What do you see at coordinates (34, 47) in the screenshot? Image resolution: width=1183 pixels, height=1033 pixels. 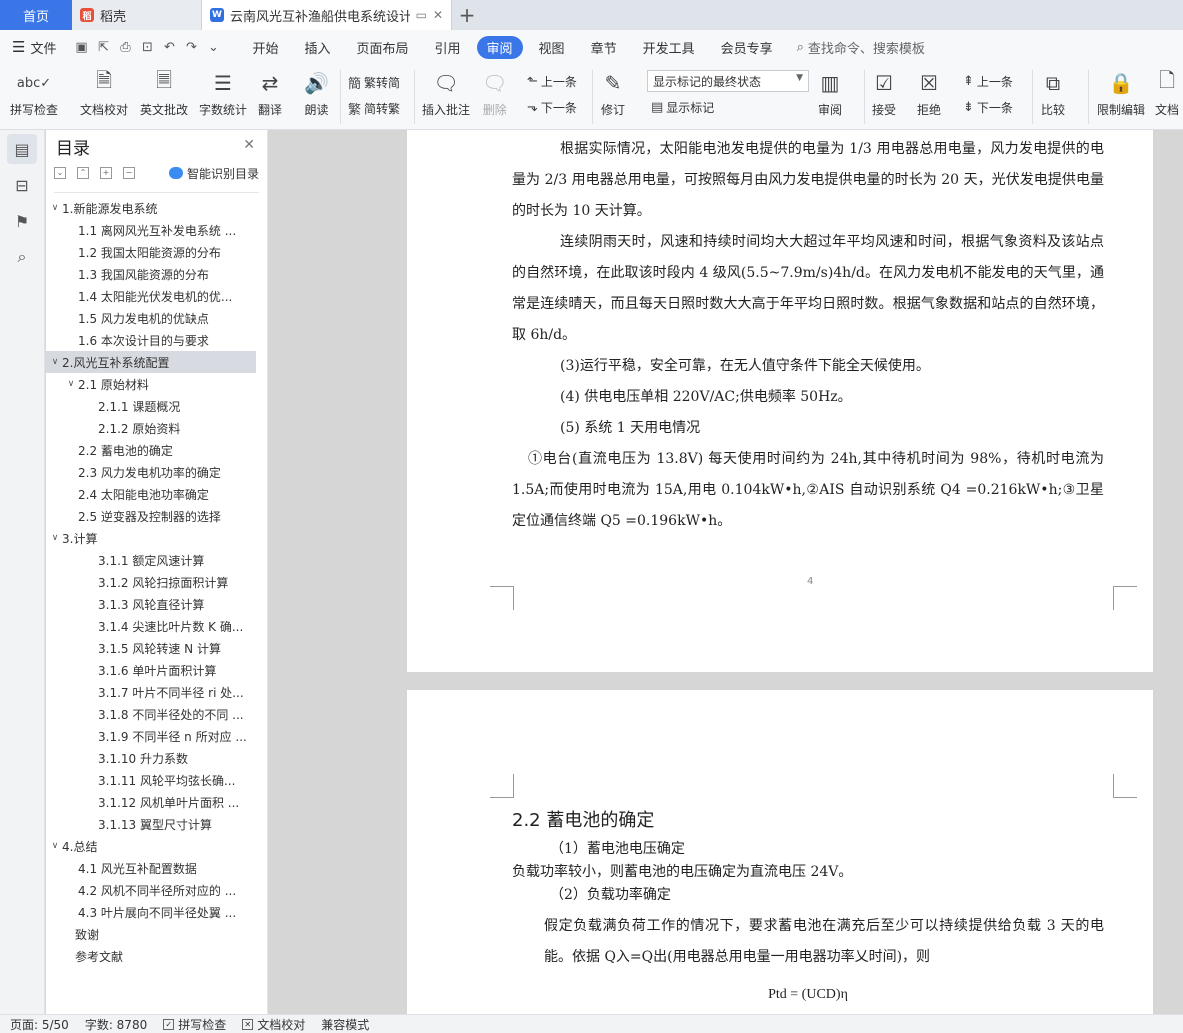 I see `file-menu: ☰ 文件` at bounding box center [34, 47].